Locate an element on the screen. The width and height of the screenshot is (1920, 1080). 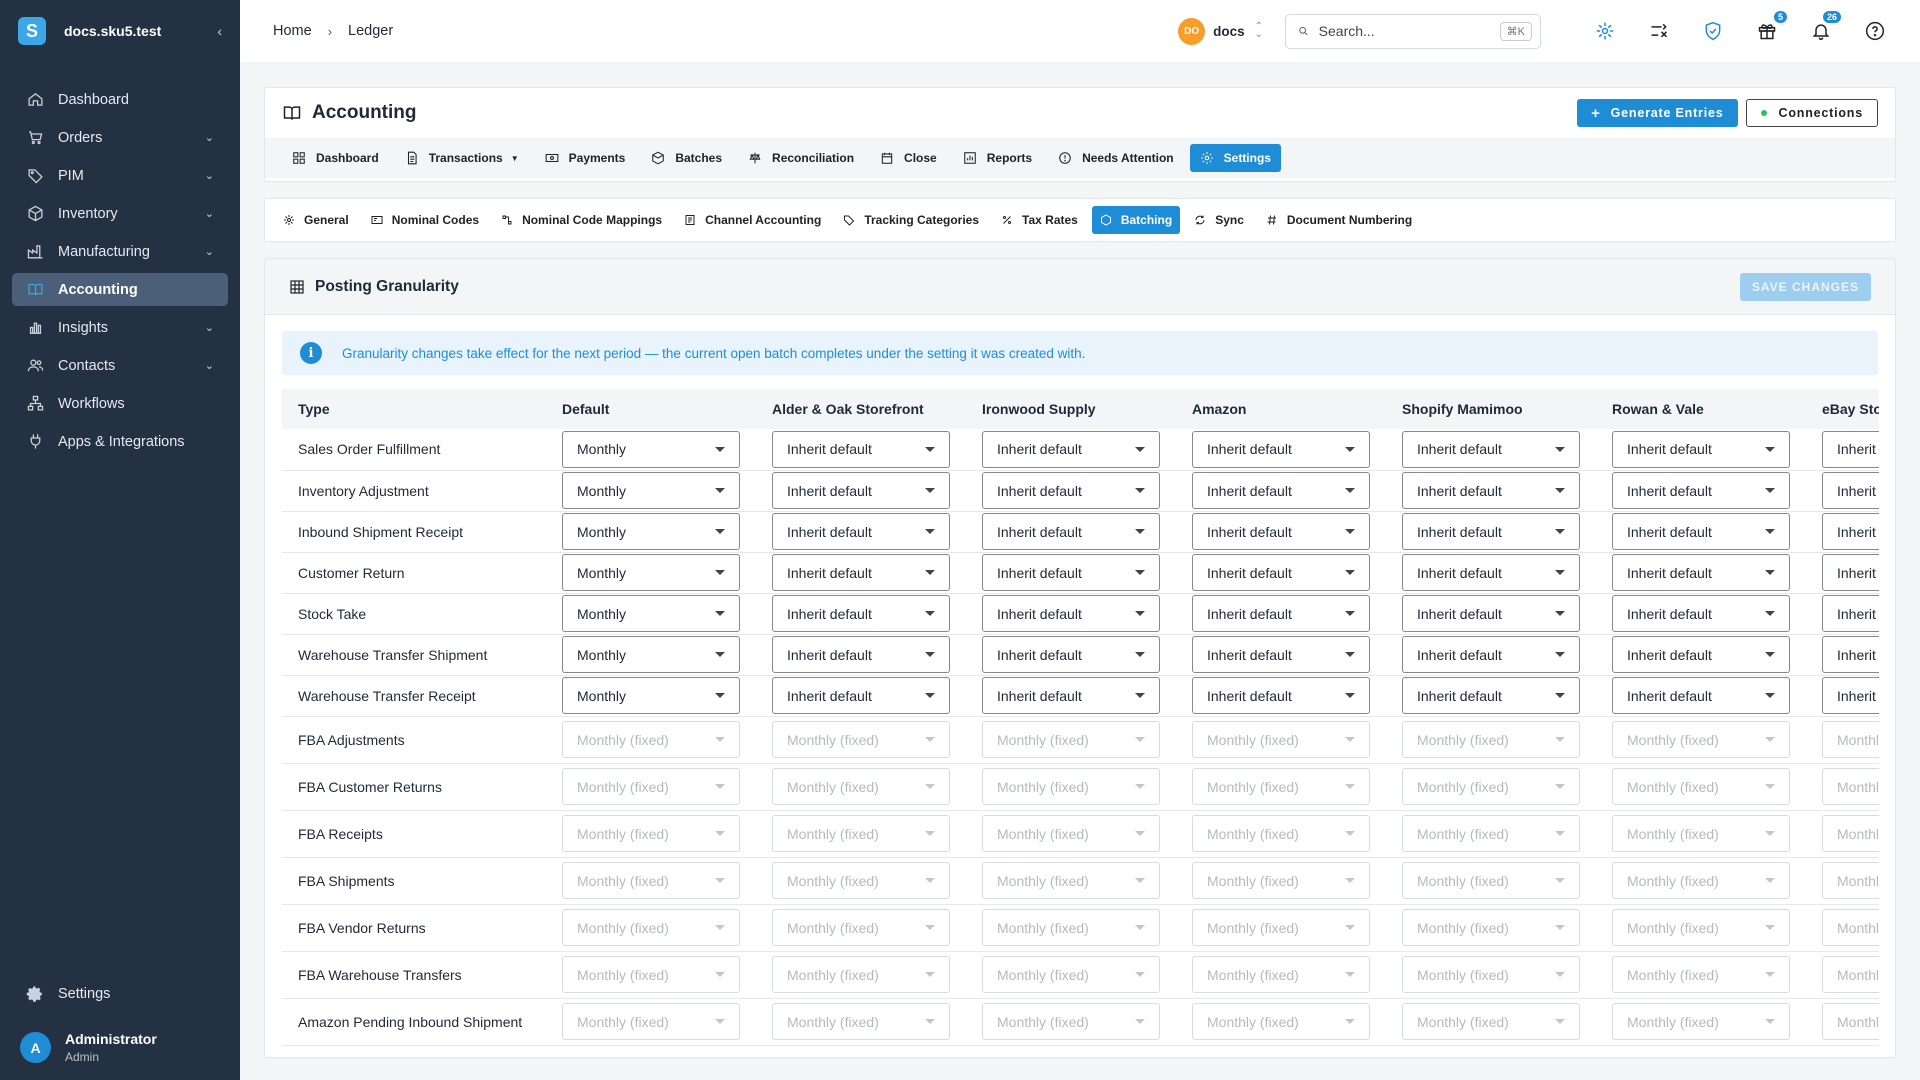
brand-logo: S is located at coordinates (32, 31).